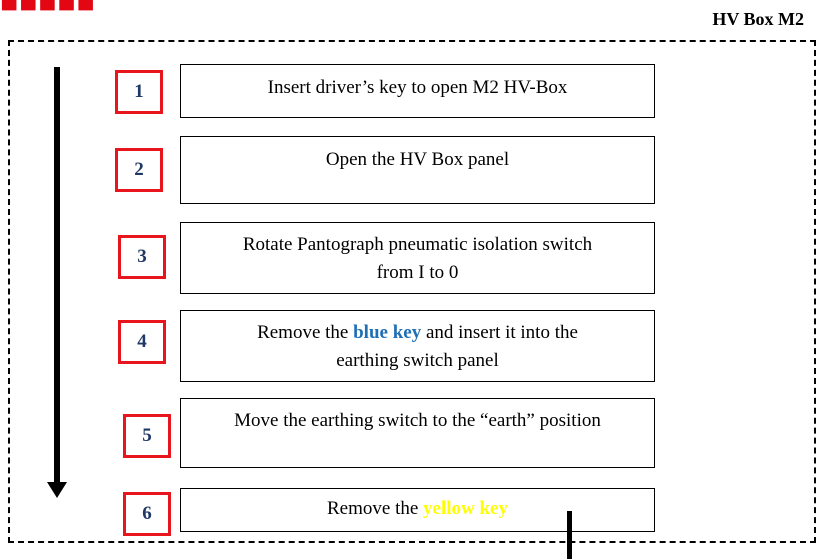 Image resolution: width=826 pixels, height=559 pixels. I want to click on step-box-6: Remove the yellow key, so click(417, 510).